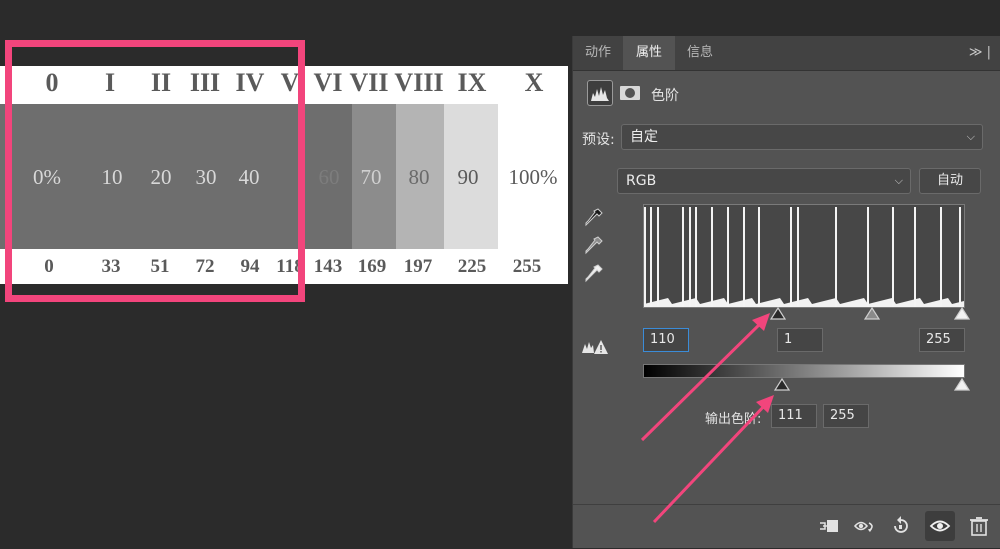  Describe the element at coordinates (872, 314) in the screenshot. I see `input-gamma-slider-handle` at that location.